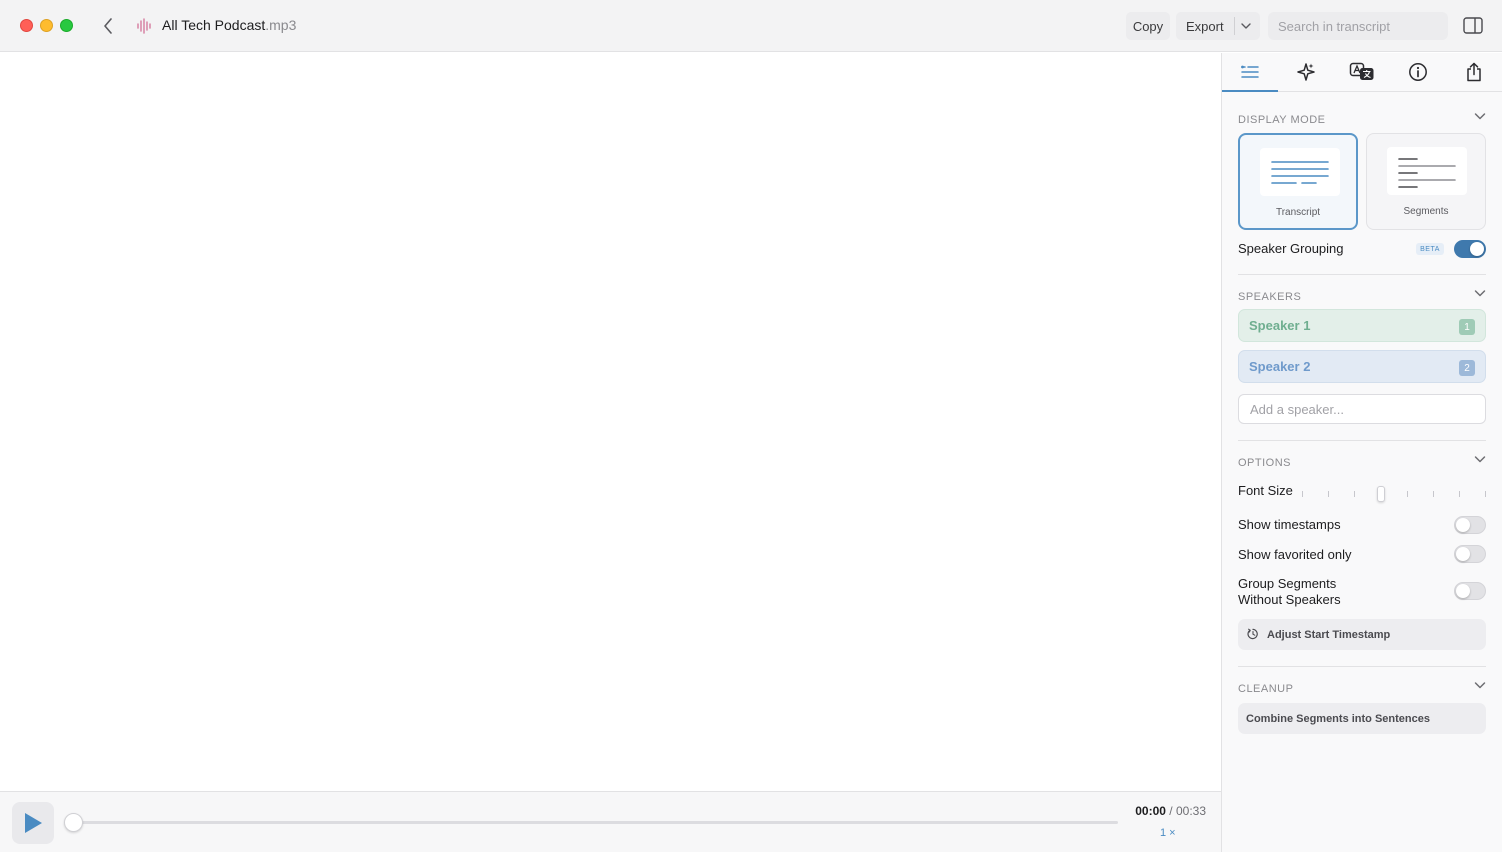  I want to click on time-readout: 00:00 / 00:33, so click(1170, 811).